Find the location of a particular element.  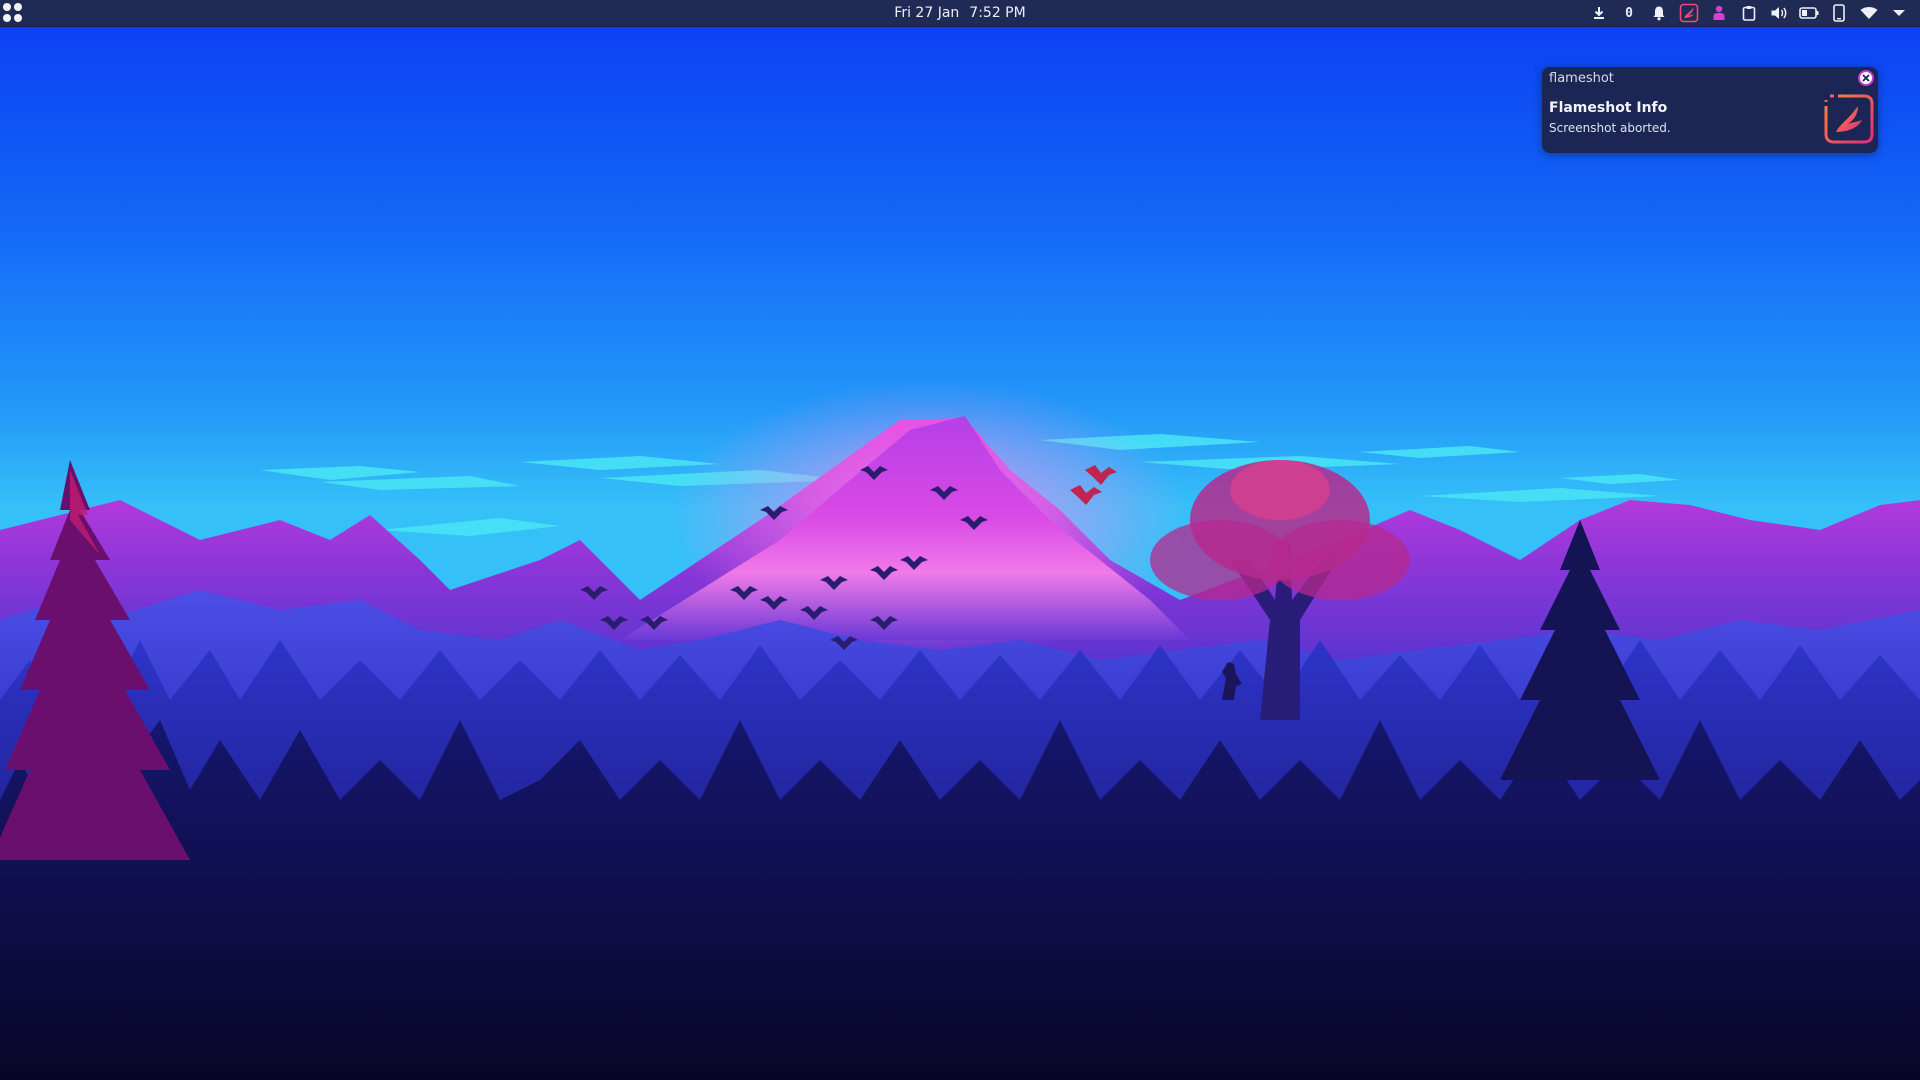

wifi-icon is located at coordinates (1869, 13).